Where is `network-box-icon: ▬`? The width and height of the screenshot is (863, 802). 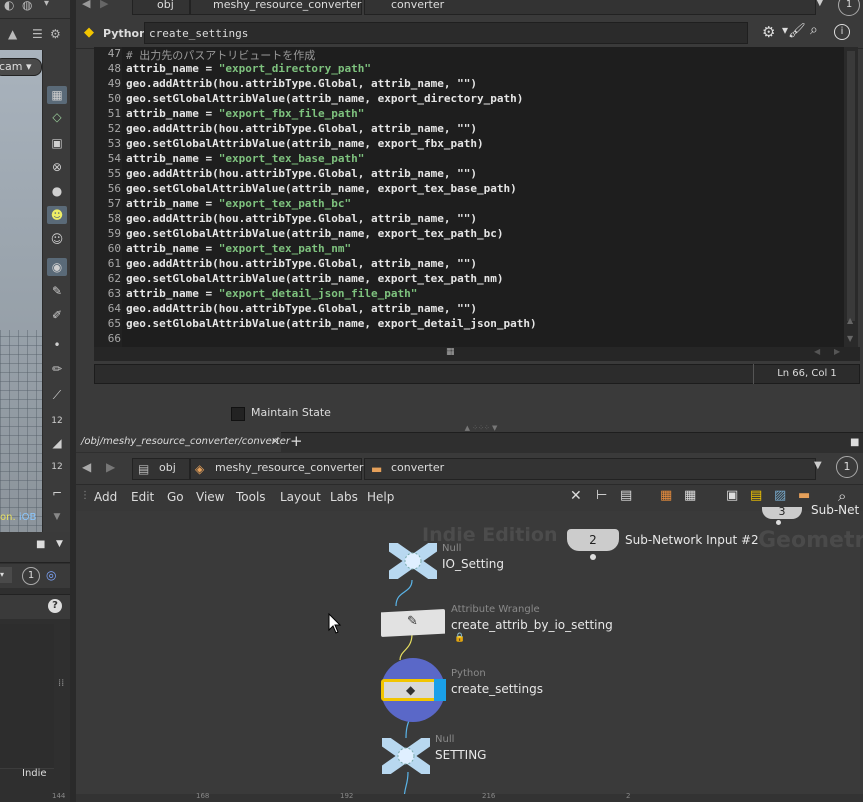 network-box-icon: ▬ is located at coordinates (804, 495).